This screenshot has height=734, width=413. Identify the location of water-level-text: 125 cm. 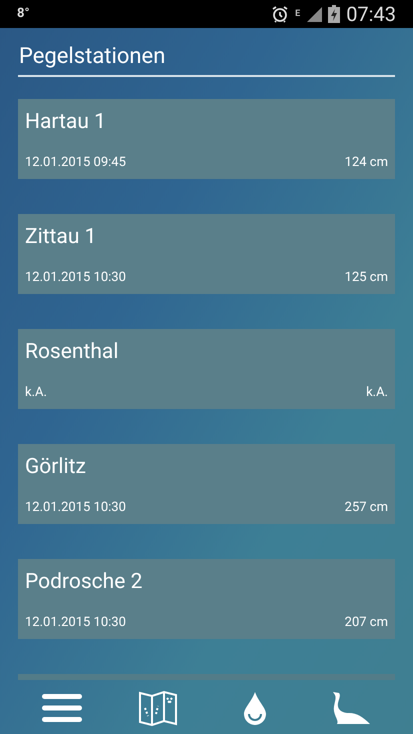
(366, 277).